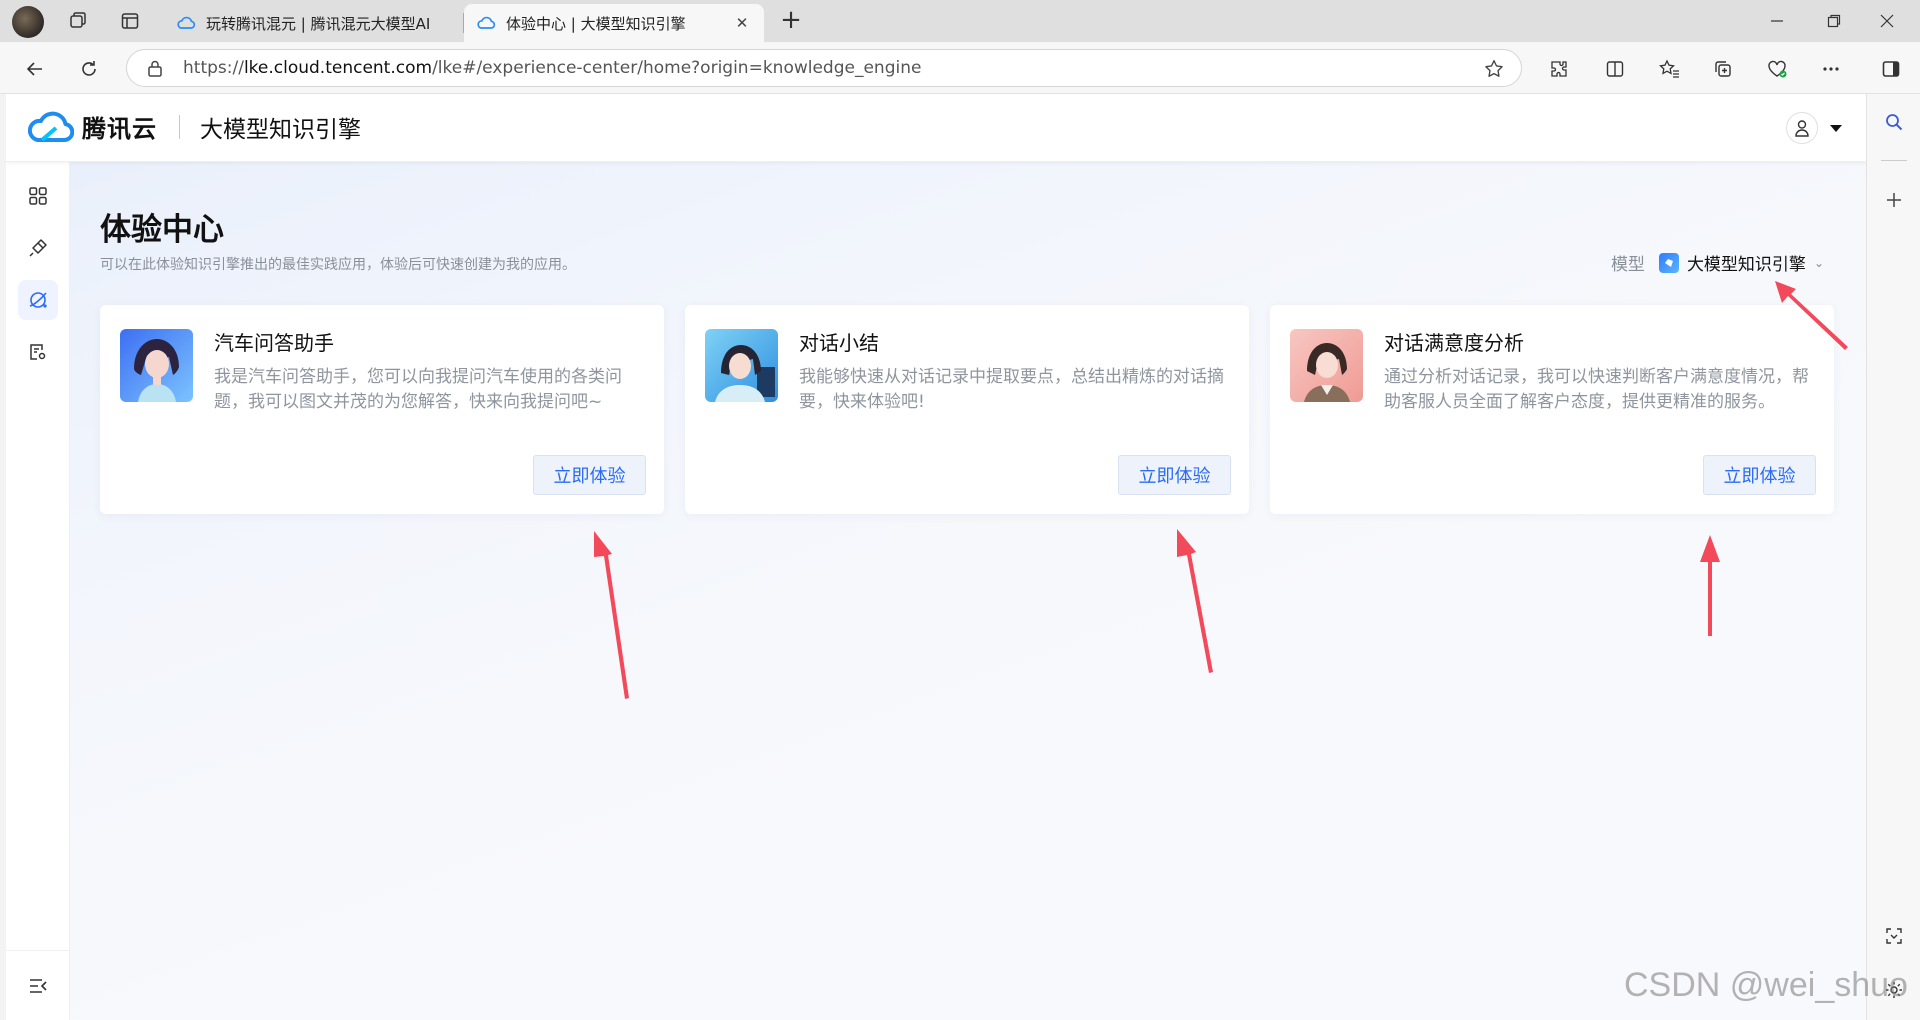 This screenshot has height=1020, width=1920. Describe the element at coordinates (1559, 69) in the screenshot. I see `extensions-icon` at that location.